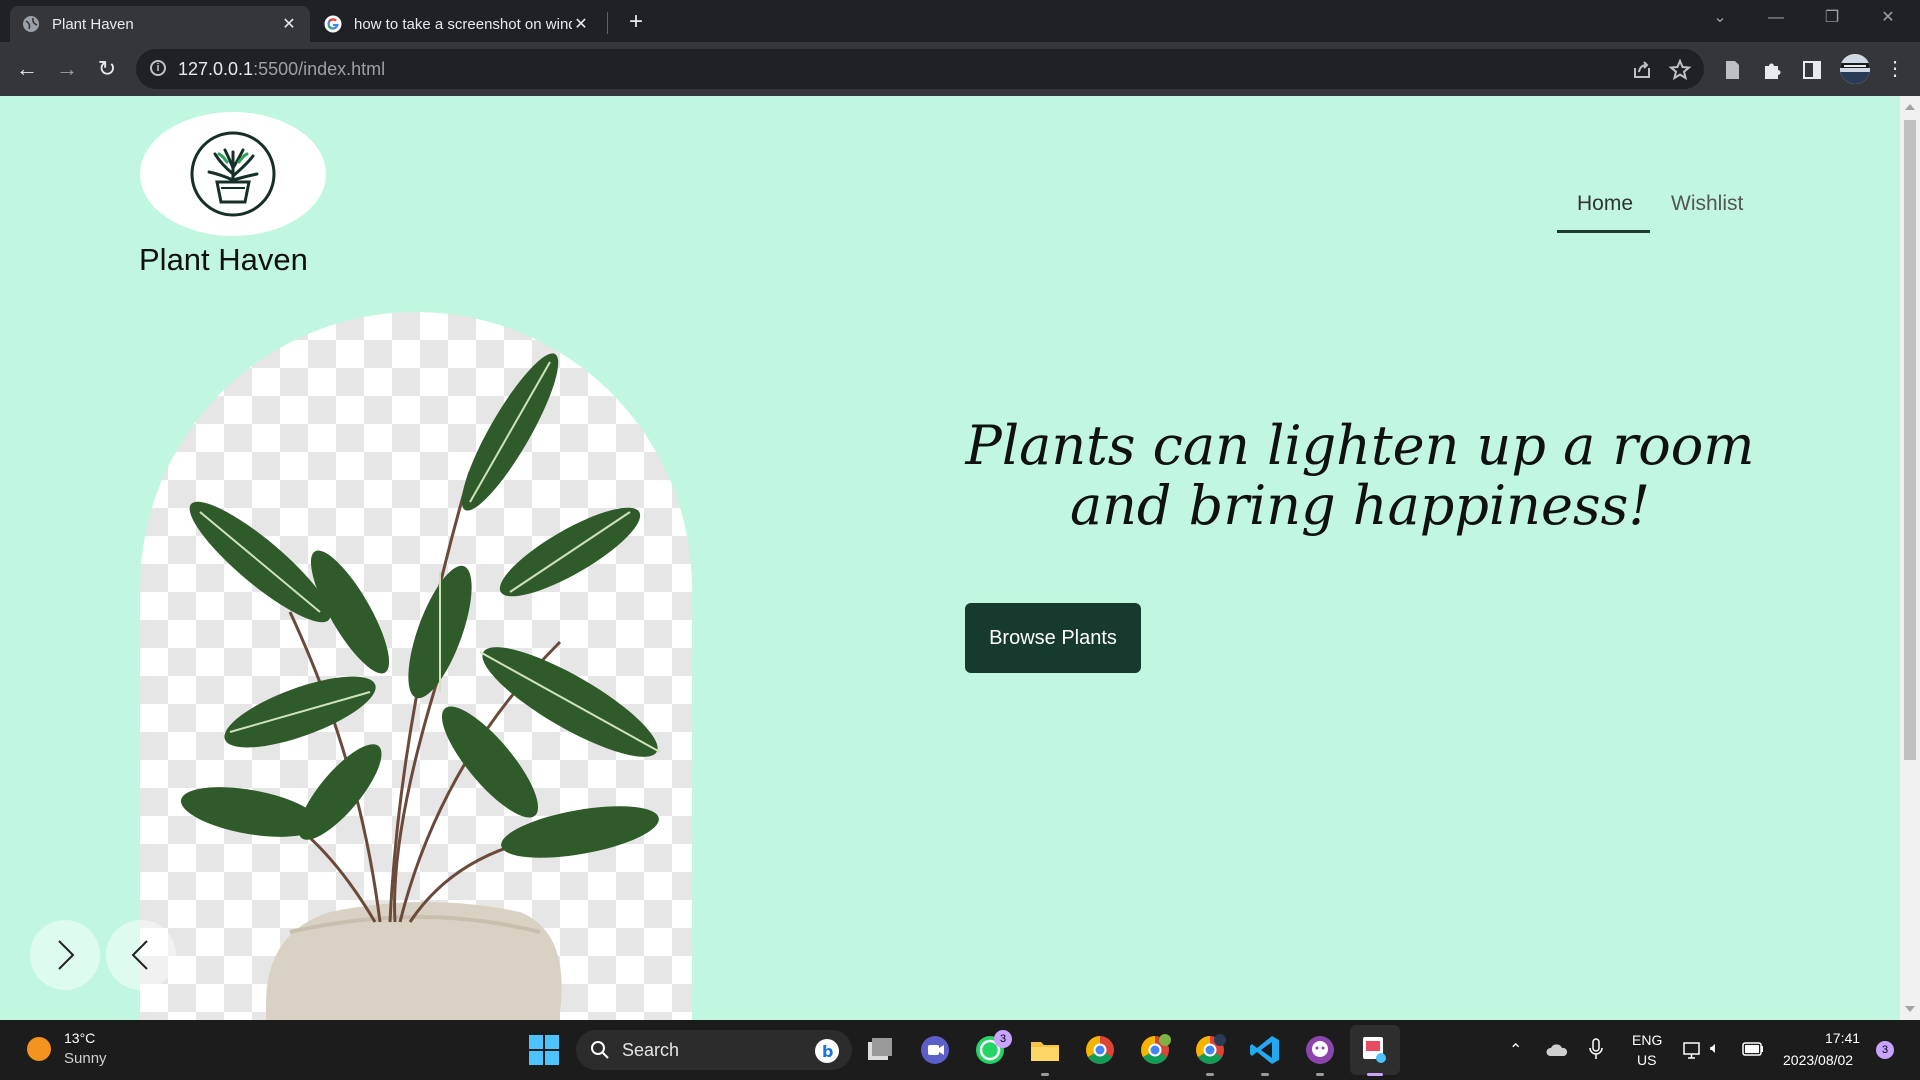 Image resolution: width=1920 pixels, height=1080 pixels. I want to click on new-tab-button: +, so click(636, 22).